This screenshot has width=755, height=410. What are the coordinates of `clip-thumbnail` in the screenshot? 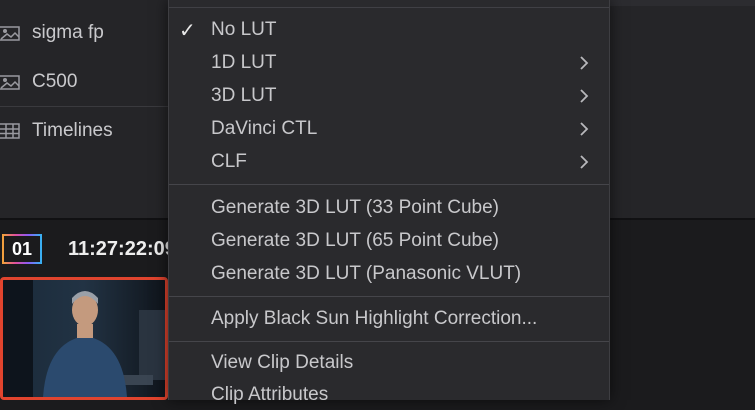 It's located at (84, 338).